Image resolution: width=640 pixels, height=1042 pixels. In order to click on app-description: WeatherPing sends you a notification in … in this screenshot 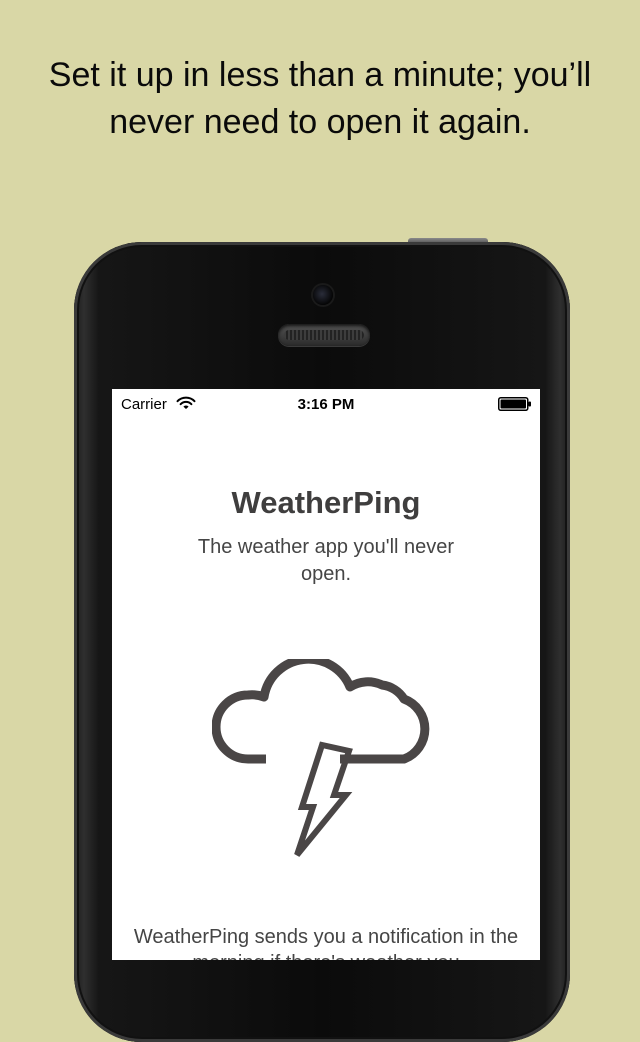, I will do `click(326, 943)`.